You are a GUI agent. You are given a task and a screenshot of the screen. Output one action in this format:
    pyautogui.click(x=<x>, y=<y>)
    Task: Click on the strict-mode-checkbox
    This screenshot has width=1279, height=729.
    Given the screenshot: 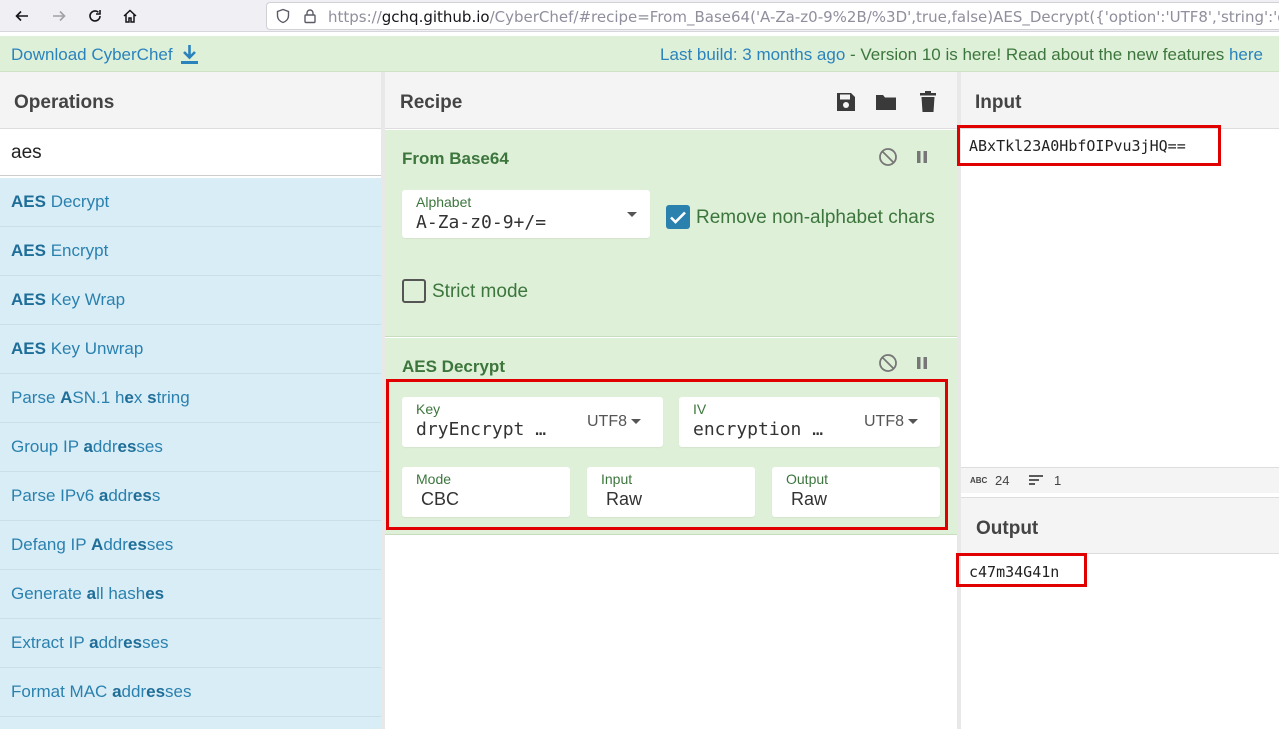 What is the action you would take?
    pyautogui.click(x=414, y=291)
    